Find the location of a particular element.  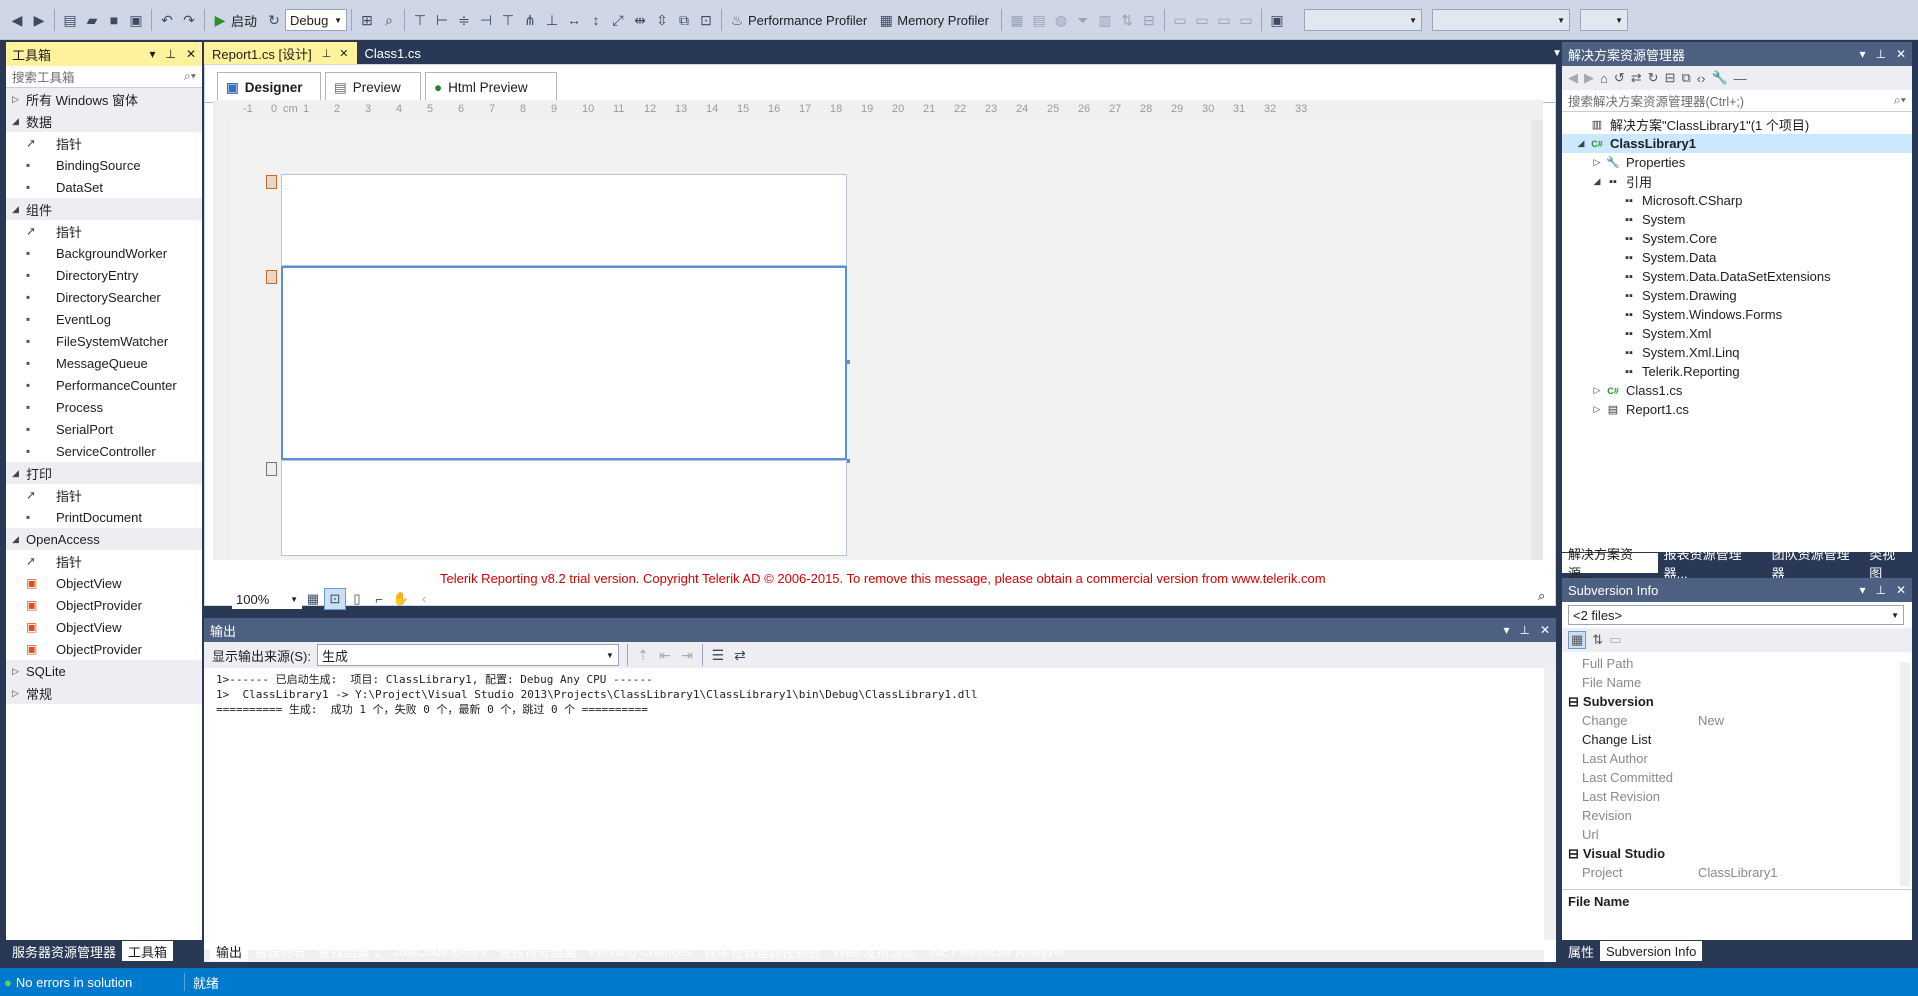

tree-node: ▷ 🔧 Properties is located at coordinates (1737, 162).